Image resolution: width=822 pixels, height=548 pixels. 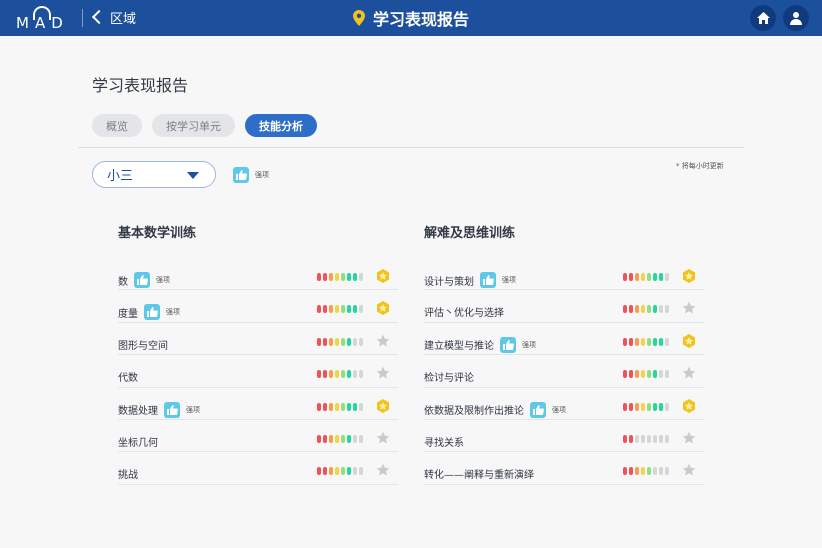 What do you see at coordinates (449, 379) in the screenshot?
I see `skill-name: 检讨与评论` at bounding box center [449, 379].